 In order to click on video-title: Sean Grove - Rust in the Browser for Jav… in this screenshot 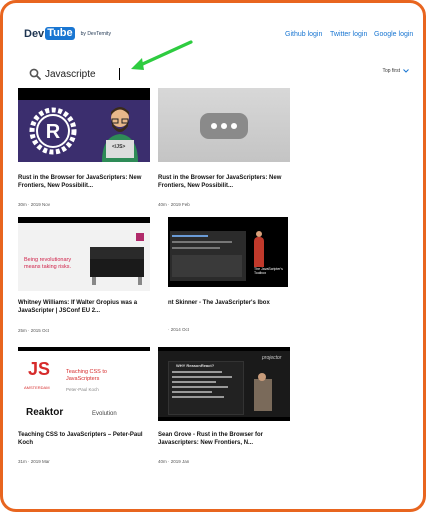, I will do `click(225, 439)`.